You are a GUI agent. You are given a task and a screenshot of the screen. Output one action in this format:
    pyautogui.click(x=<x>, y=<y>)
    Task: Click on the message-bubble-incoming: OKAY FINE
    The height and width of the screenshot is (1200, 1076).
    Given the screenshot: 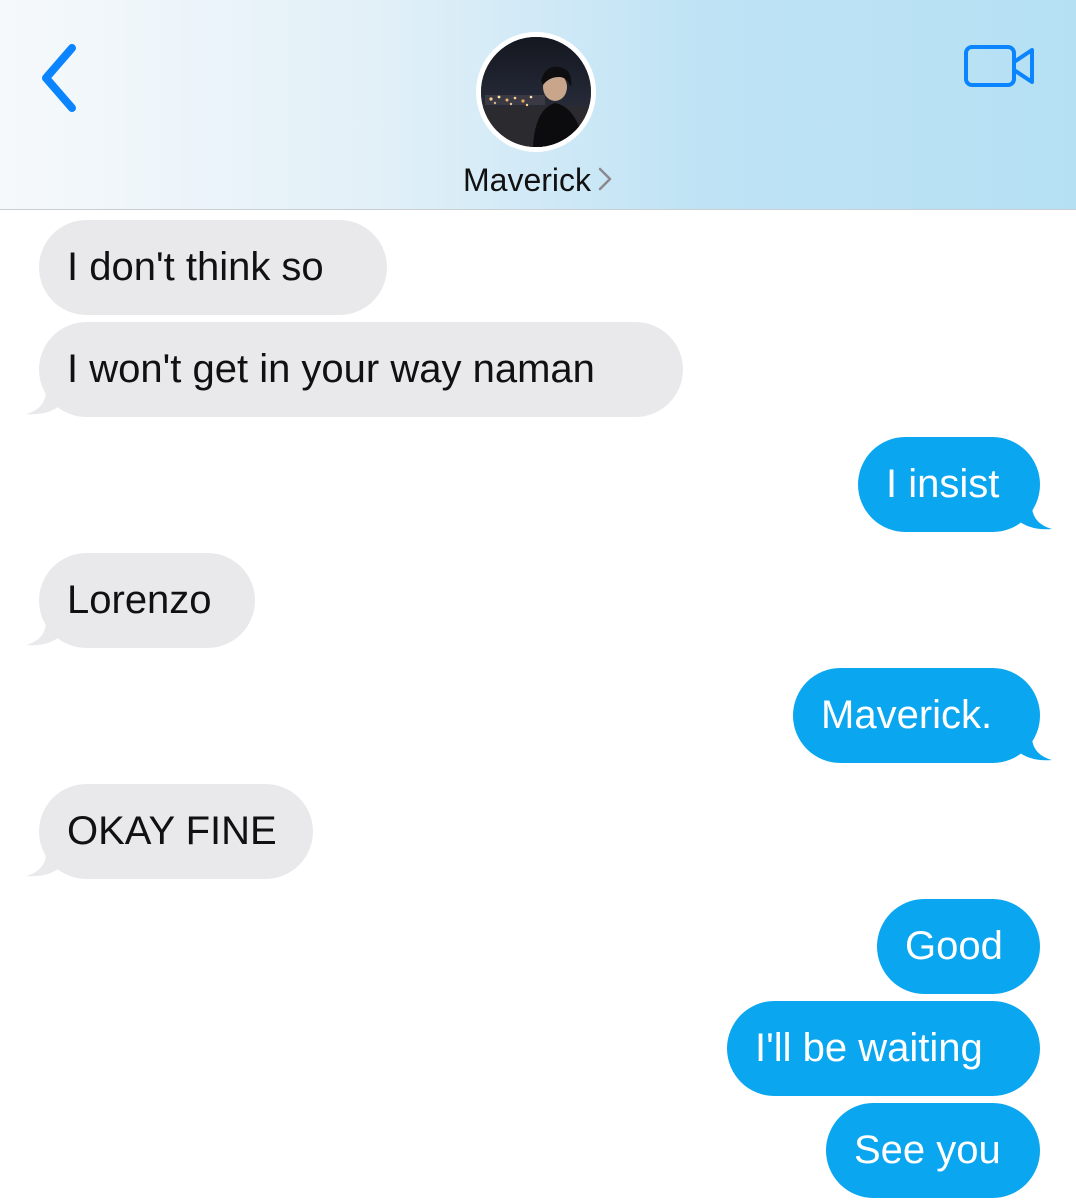 What is the action you would take?
    pyautogui.click(x=176, y=831)
    